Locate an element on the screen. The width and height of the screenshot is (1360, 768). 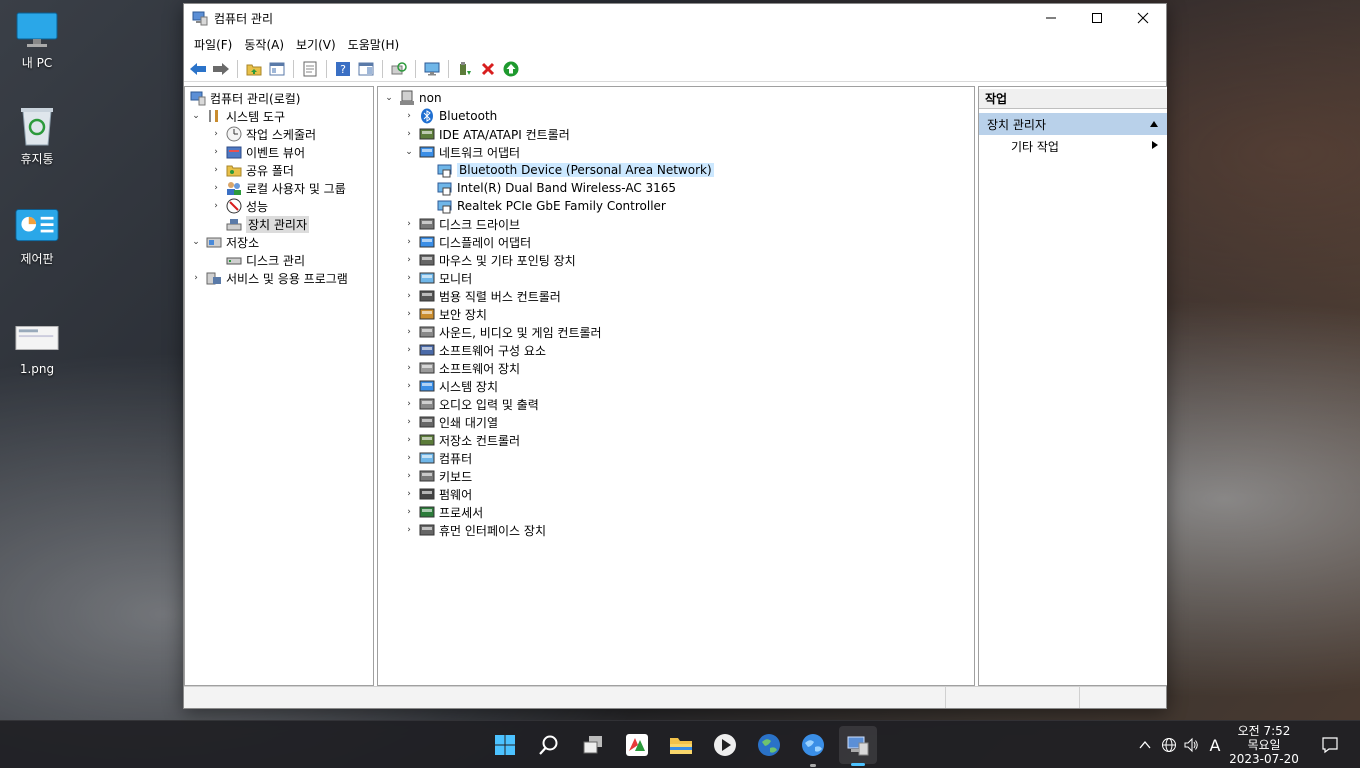
taskbar-app-photo is located at coordinates (637, 745).